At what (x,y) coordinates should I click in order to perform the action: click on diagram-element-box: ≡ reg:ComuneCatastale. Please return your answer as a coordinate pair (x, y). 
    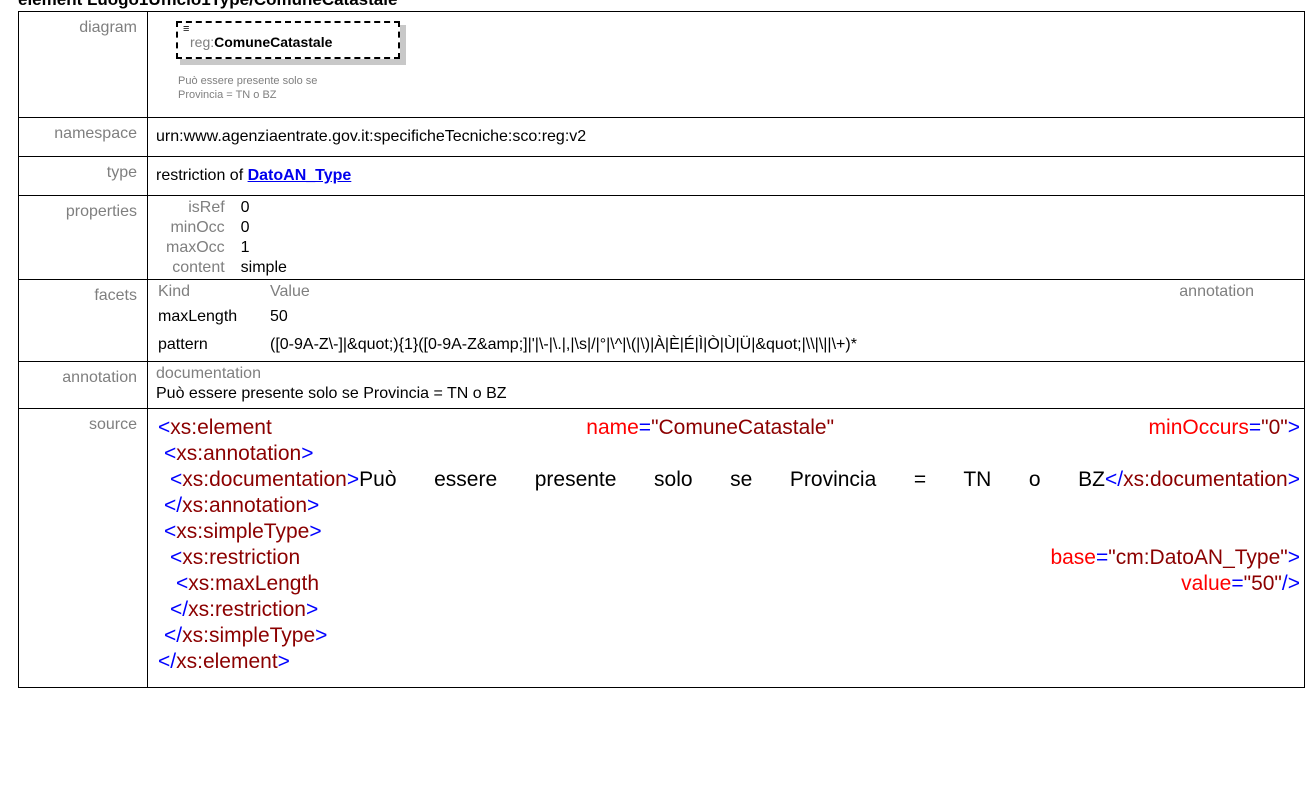
    Looking at the image, I should click on (288, 40).